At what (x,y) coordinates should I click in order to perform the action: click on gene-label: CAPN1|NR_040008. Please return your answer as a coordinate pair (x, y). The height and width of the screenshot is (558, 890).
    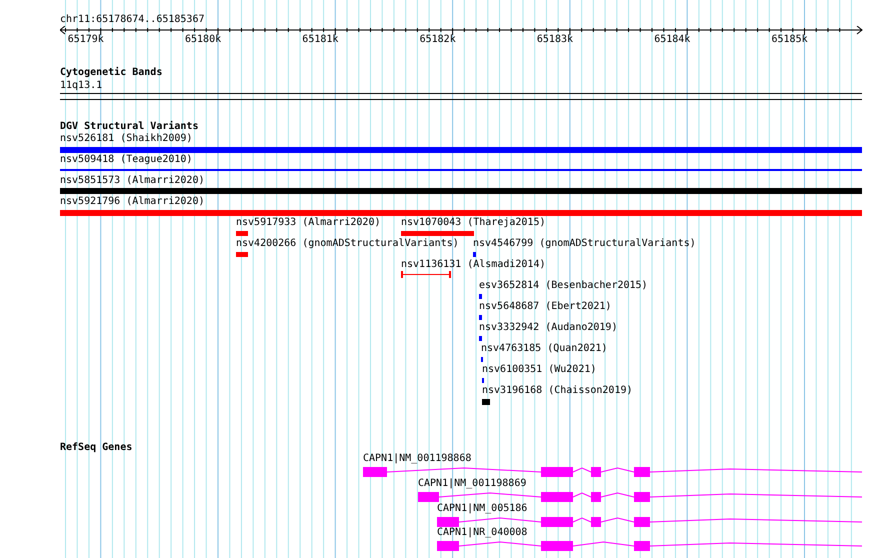
    Looking at the image, I should click on (482, 533).